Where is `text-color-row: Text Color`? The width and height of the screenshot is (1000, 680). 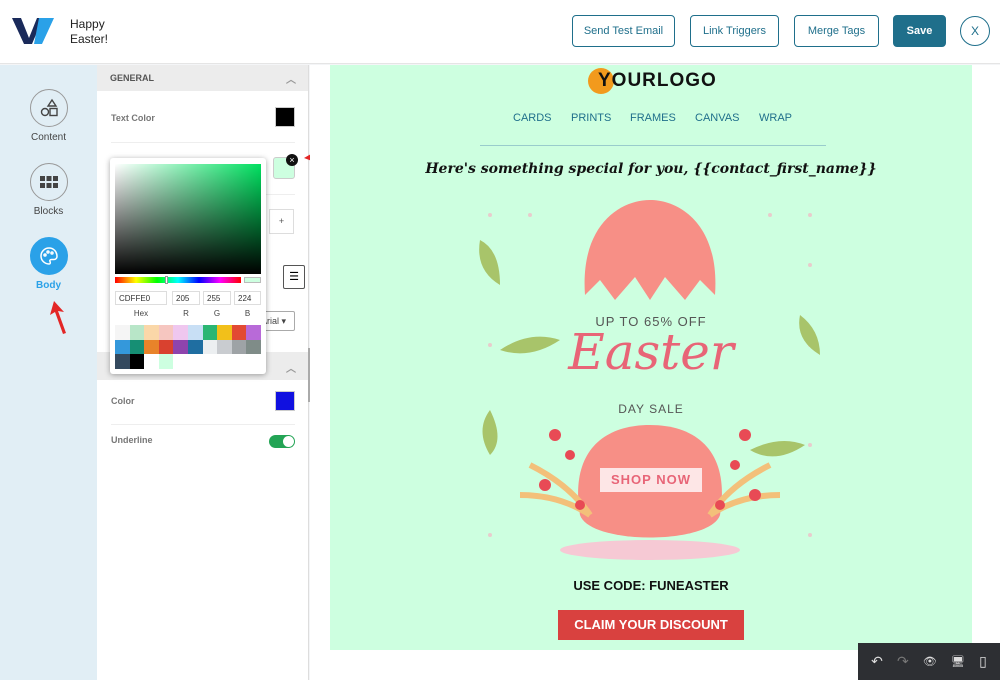
text-color-row: Text Color is located at coordinates (203, 123).